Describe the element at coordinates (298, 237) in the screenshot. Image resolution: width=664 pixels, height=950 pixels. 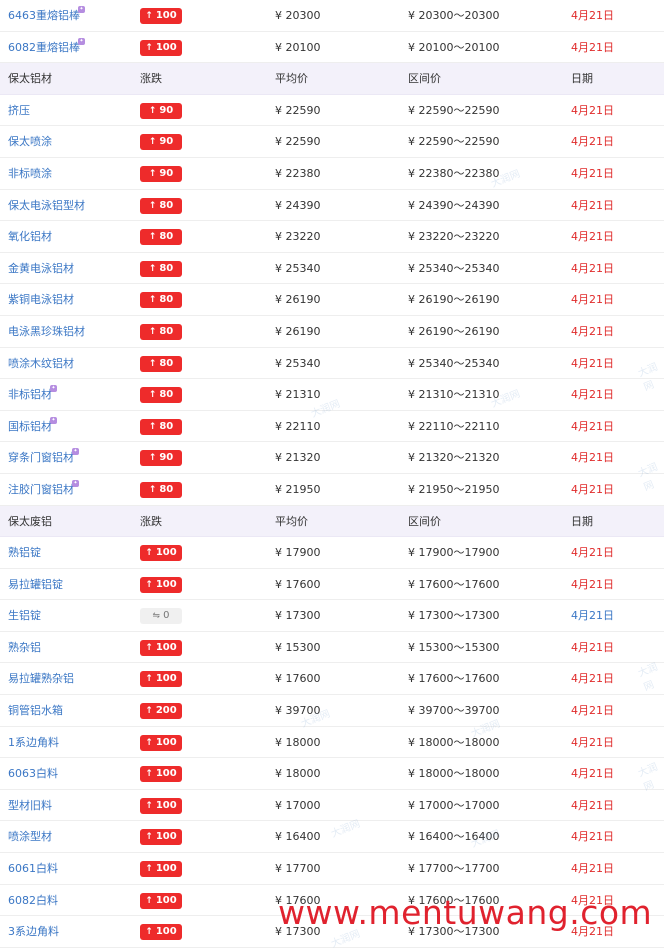
I see `average-price: ¥ 23220` at that location.